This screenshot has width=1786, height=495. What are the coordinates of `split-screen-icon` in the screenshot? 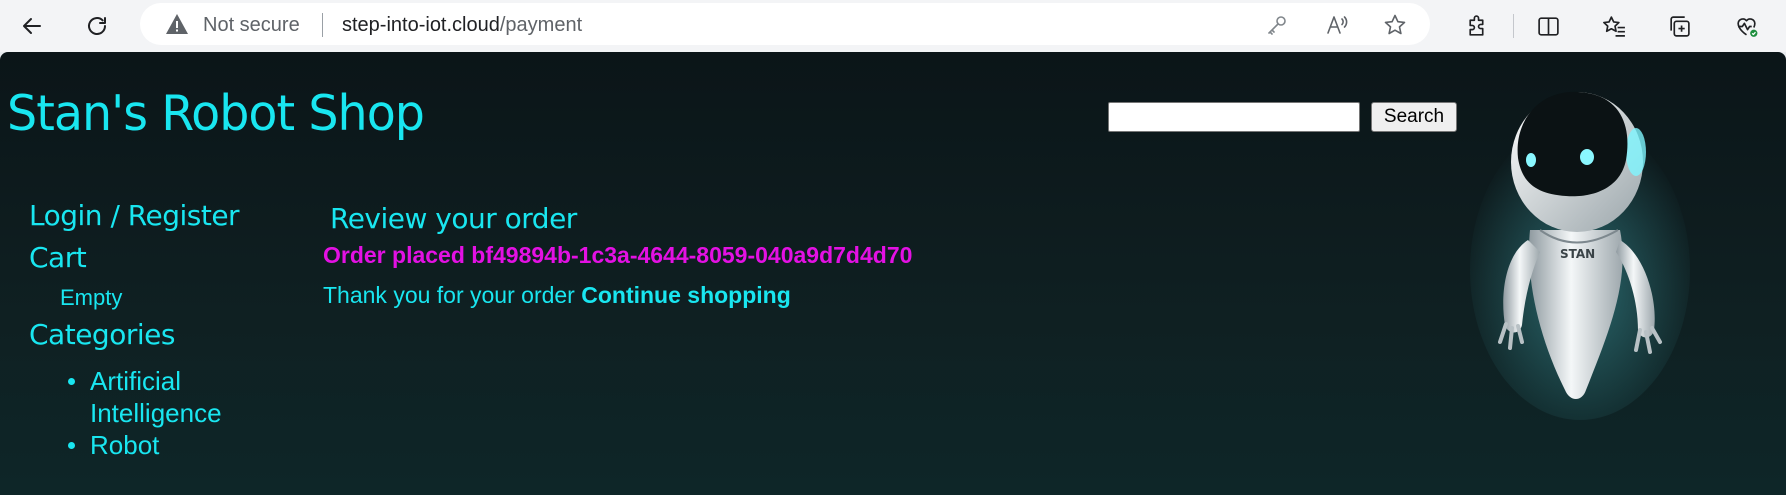 It's located at (1548, 26).